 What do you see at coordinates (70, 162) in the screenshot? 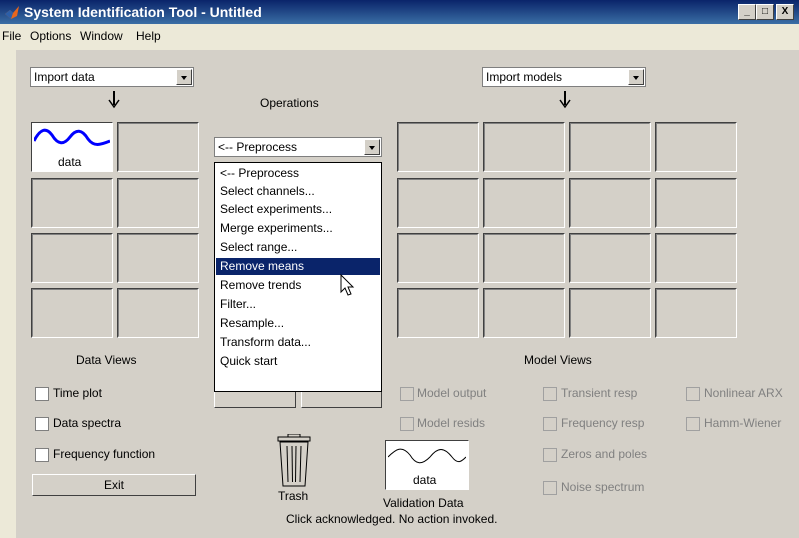
I see `data-icon-label: data` at bounding box center [70, 162].